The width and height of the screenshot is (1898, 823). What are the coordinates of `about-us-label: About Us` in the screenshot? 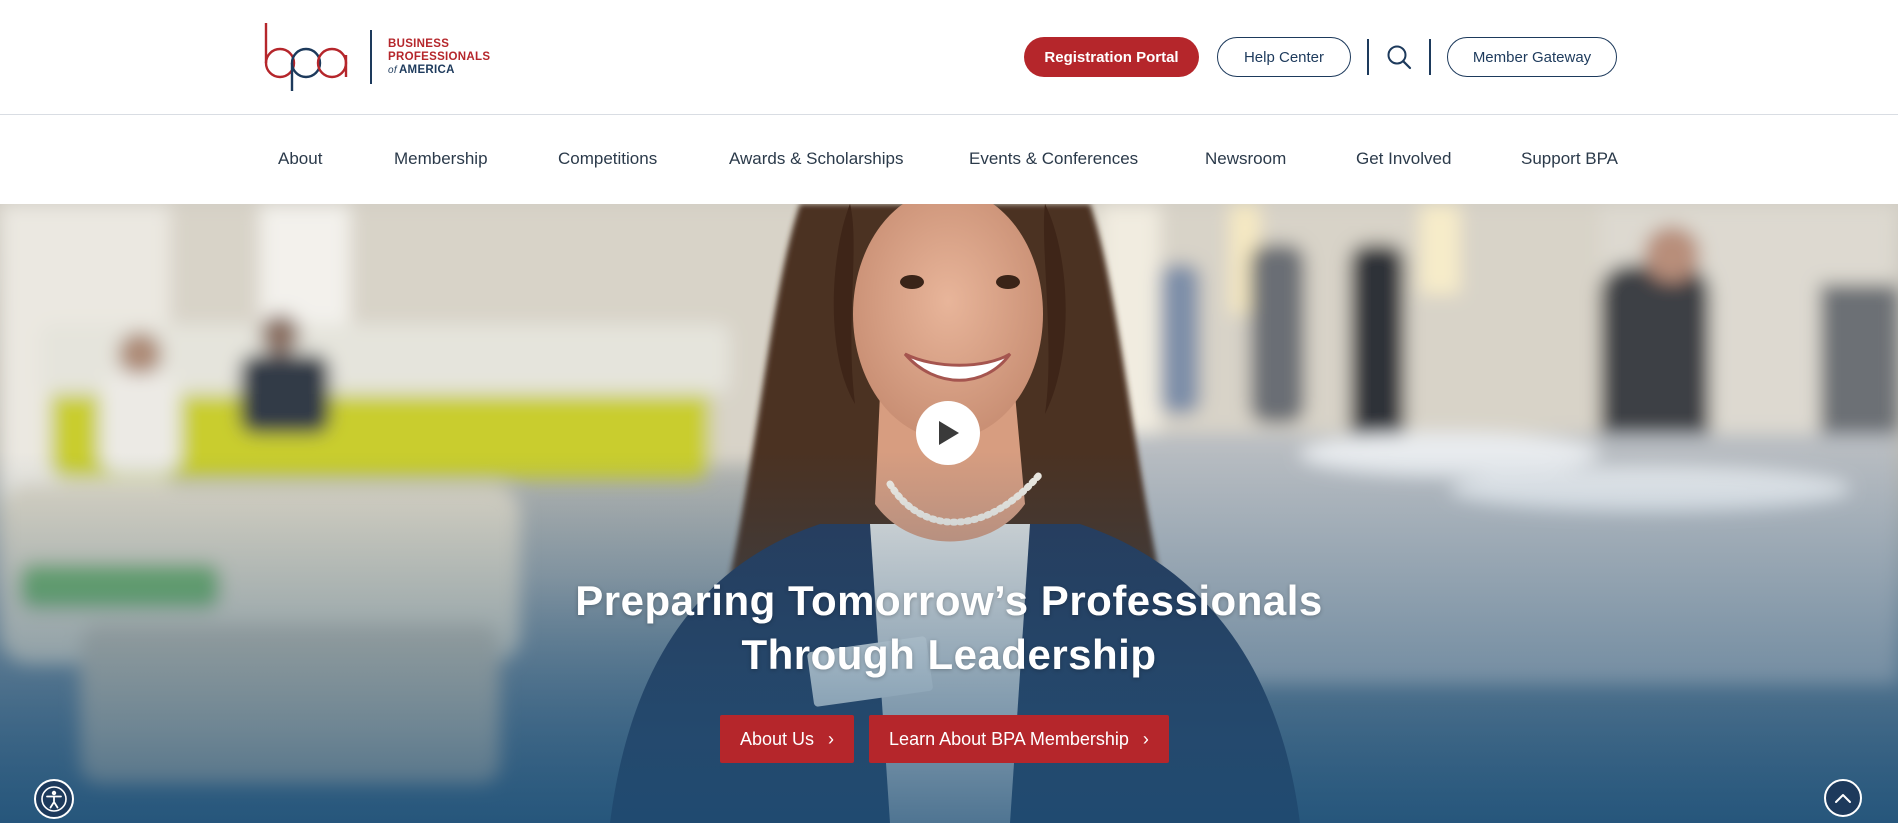 It's located at (777, 738).